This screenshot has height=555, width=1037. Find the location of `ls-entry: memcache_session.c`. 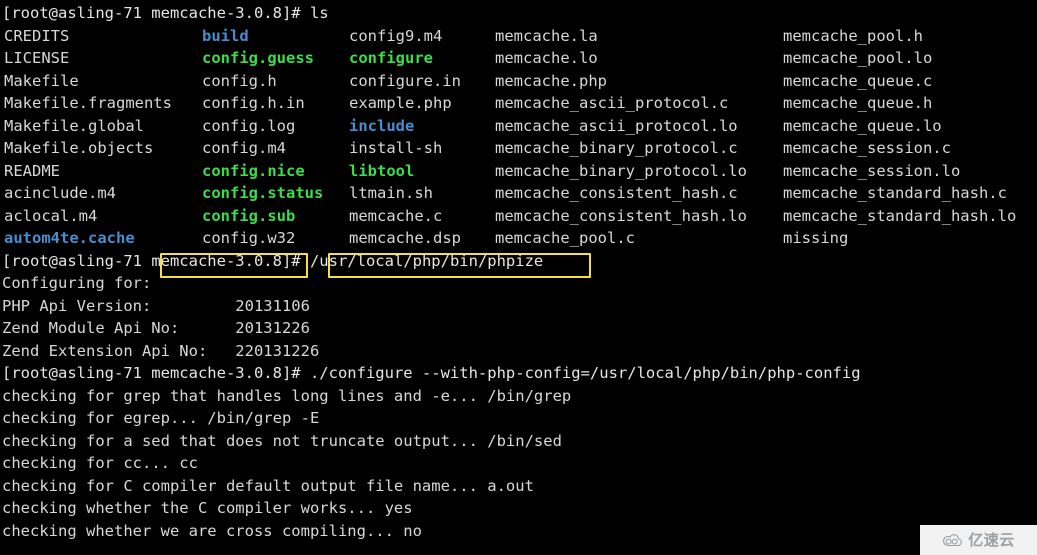

ls-entry: memcache_session.c is located at coordinates (867, 148).